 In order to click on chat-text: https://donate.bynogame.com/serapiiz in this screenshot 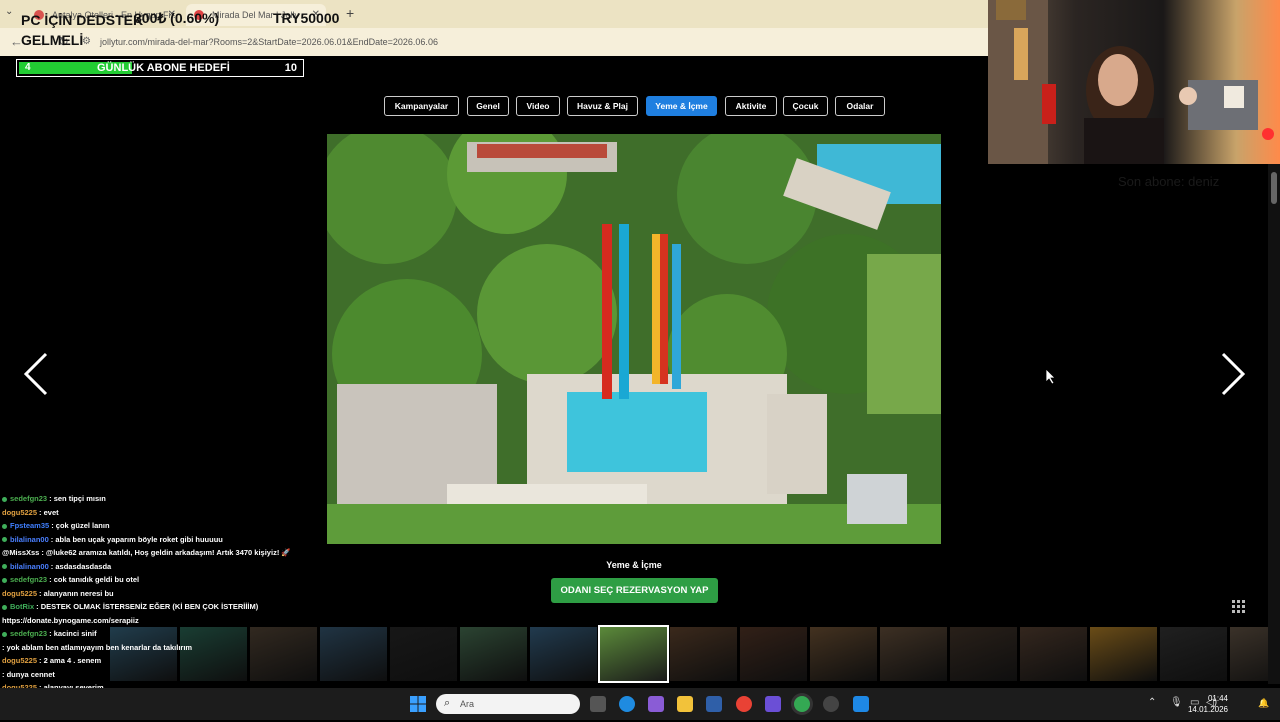, I will do `click(70, 620)`.